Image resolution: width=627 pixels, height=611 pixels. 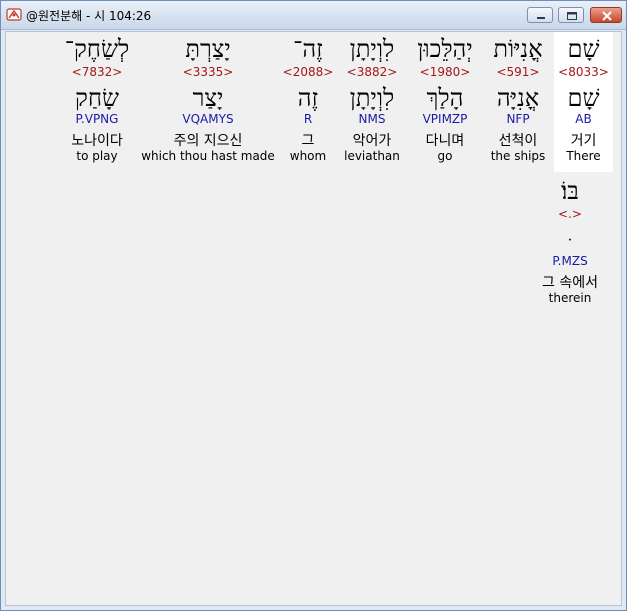 I want to click on morphology-code: P.VPNG, so click(x=97, y=119).